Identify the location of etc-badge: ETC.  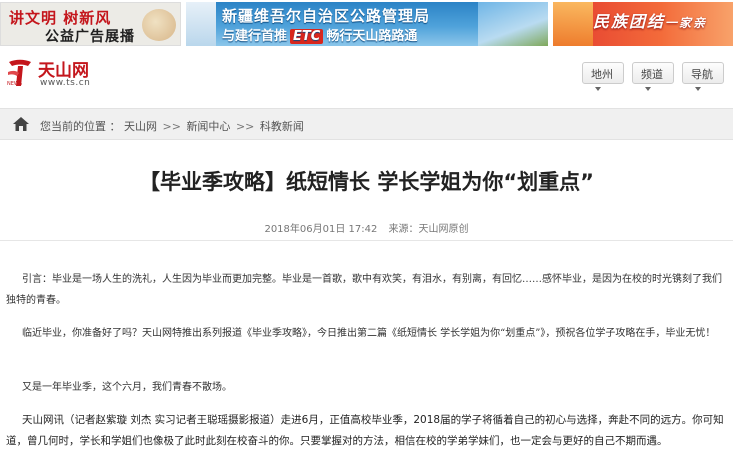
(307, 36).